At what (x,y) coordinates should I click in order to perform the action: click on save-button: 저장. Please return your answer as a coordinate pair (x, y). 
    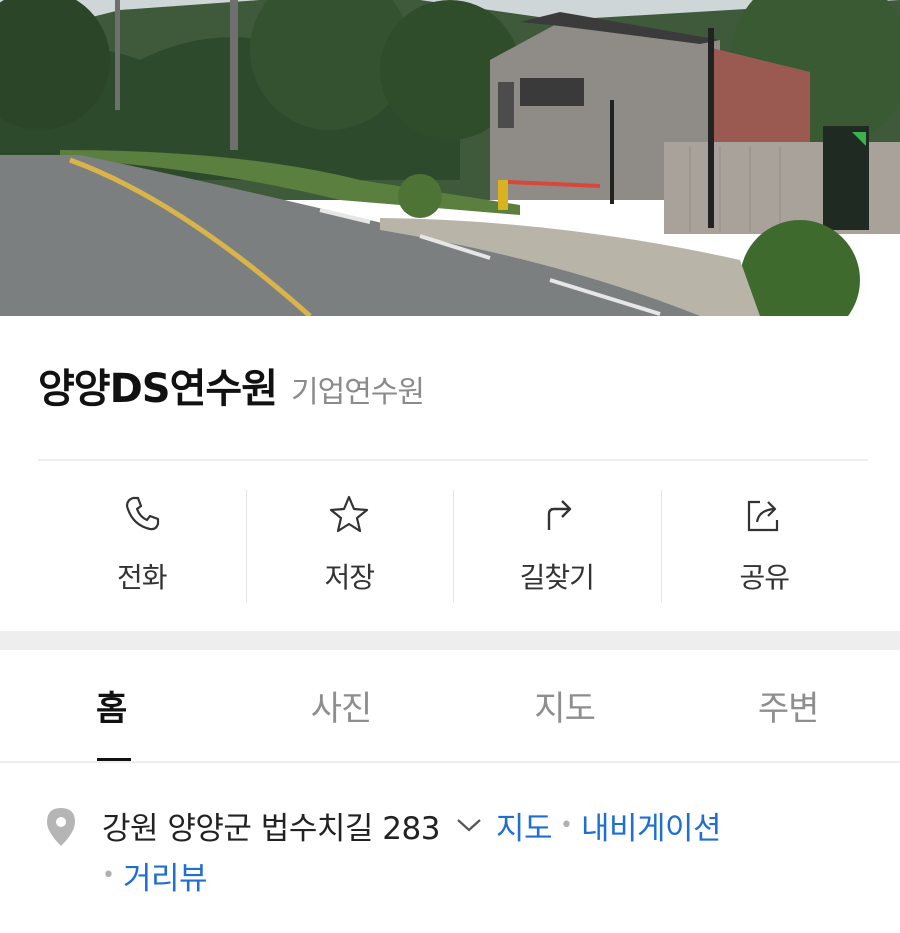
    Looking at the image, I should click on (349, 545).